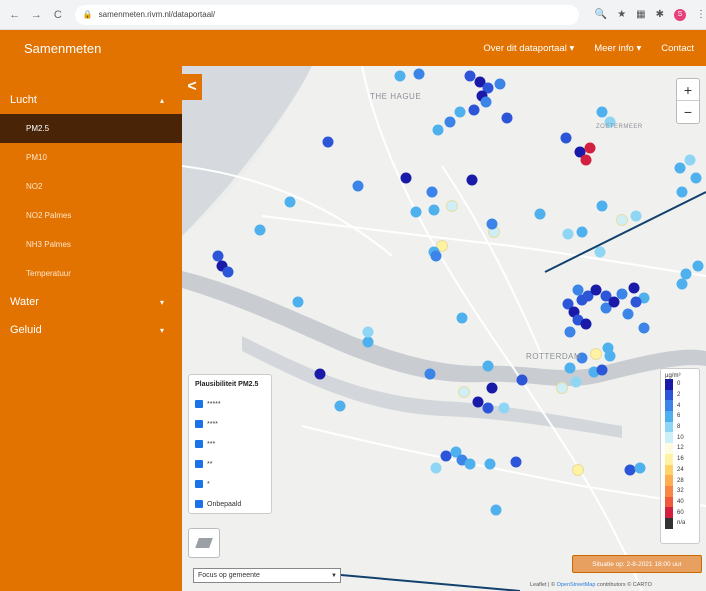 Image resolution: width=706 pixels, height=591 pixels. I want to click on sidebar-group-geluid: Geluid ▾, so click(91, 330).